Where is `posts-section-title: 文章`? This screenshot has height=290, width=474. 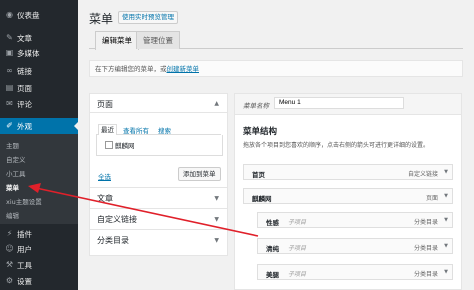
posts-section-title: 文章 is located at coordinates (105, 198).